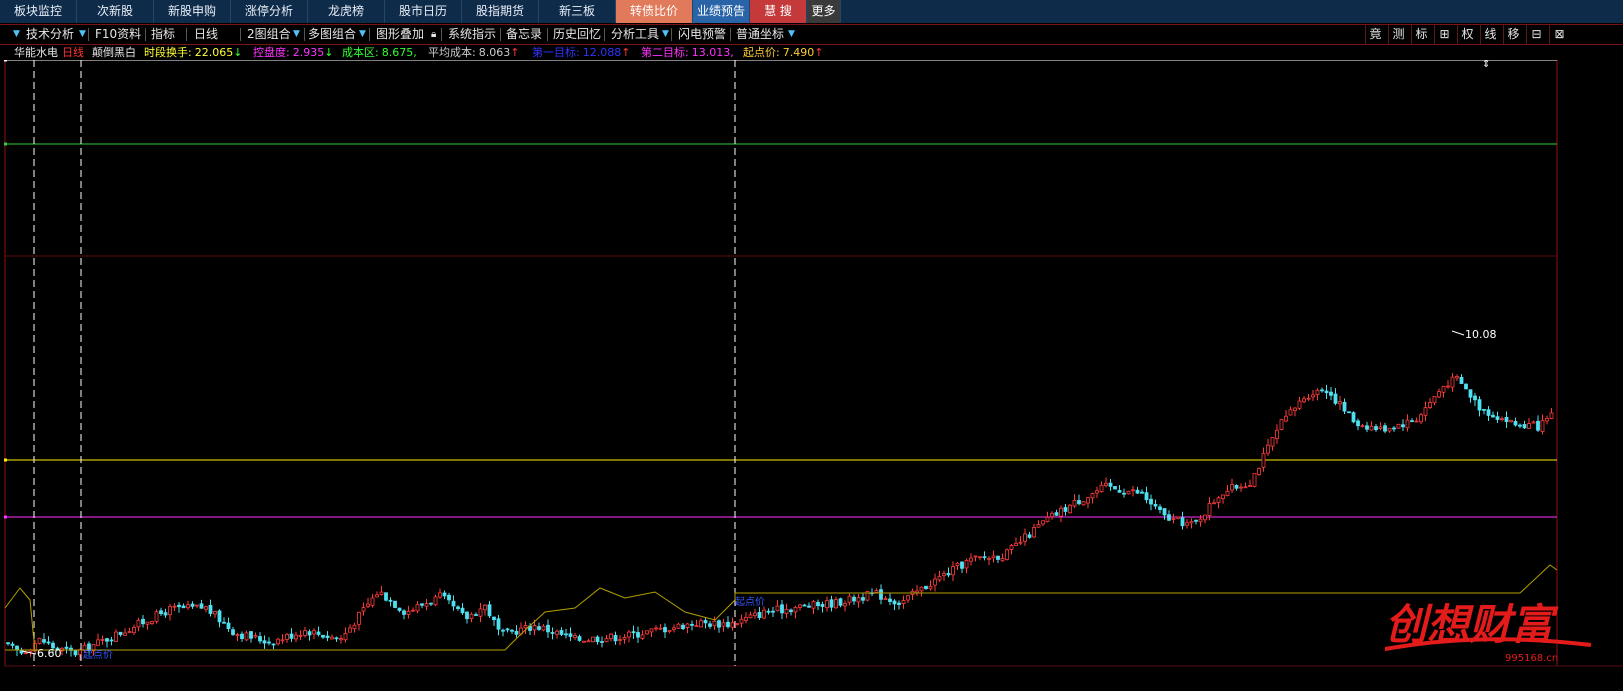 Image resolution: width=1623 pixels, height=691 pixels. What do you see at coordinates (163, 34) in the screenshot?
I see `toolbar-item-2: 指标` at bounding box center [163, 34].